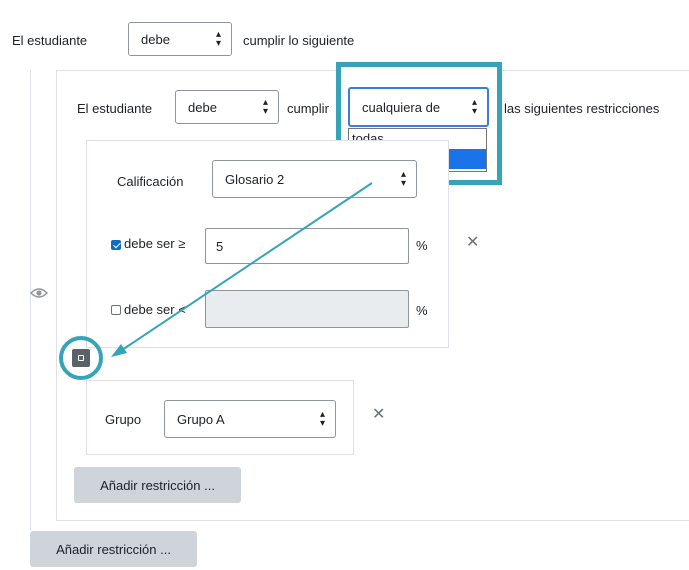 The height and width of the screenshot is (570, 689). Describe the element at coordinates (378, 414) in the screenshot. I see `close-icon: ✕` at that location.